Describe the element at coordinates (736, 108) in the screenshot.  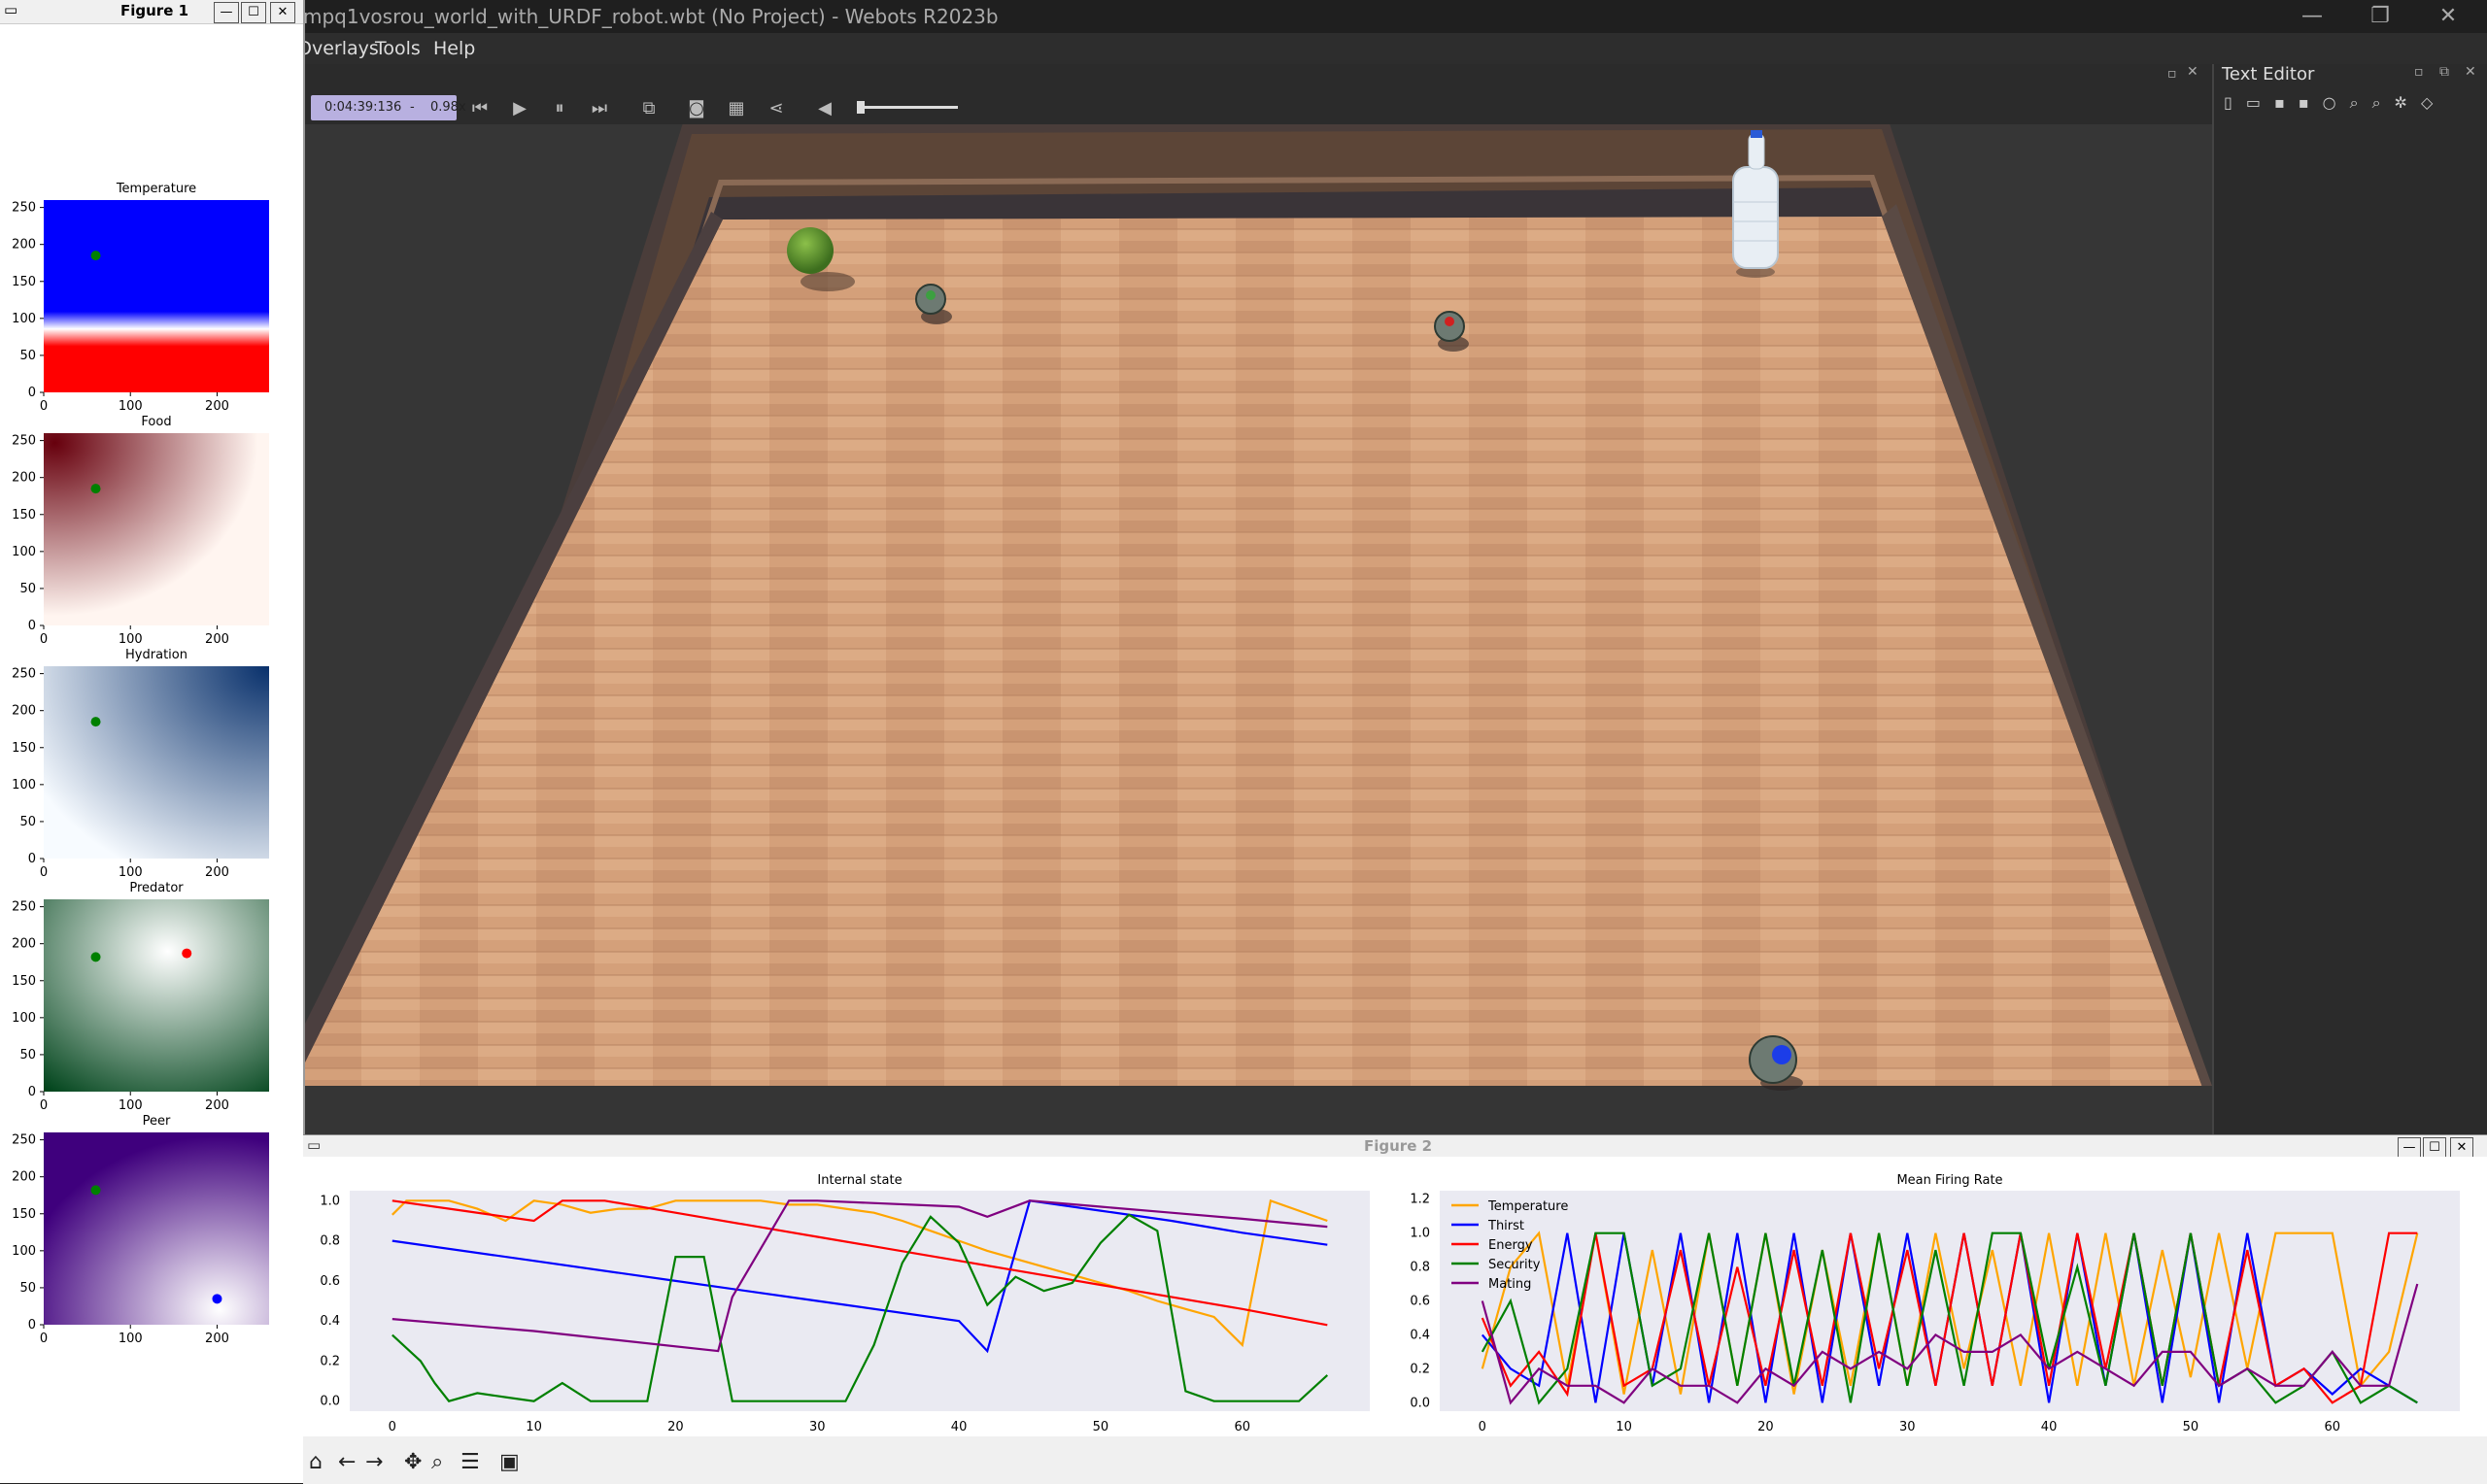
I see `movie-icon: ▦` at that location.